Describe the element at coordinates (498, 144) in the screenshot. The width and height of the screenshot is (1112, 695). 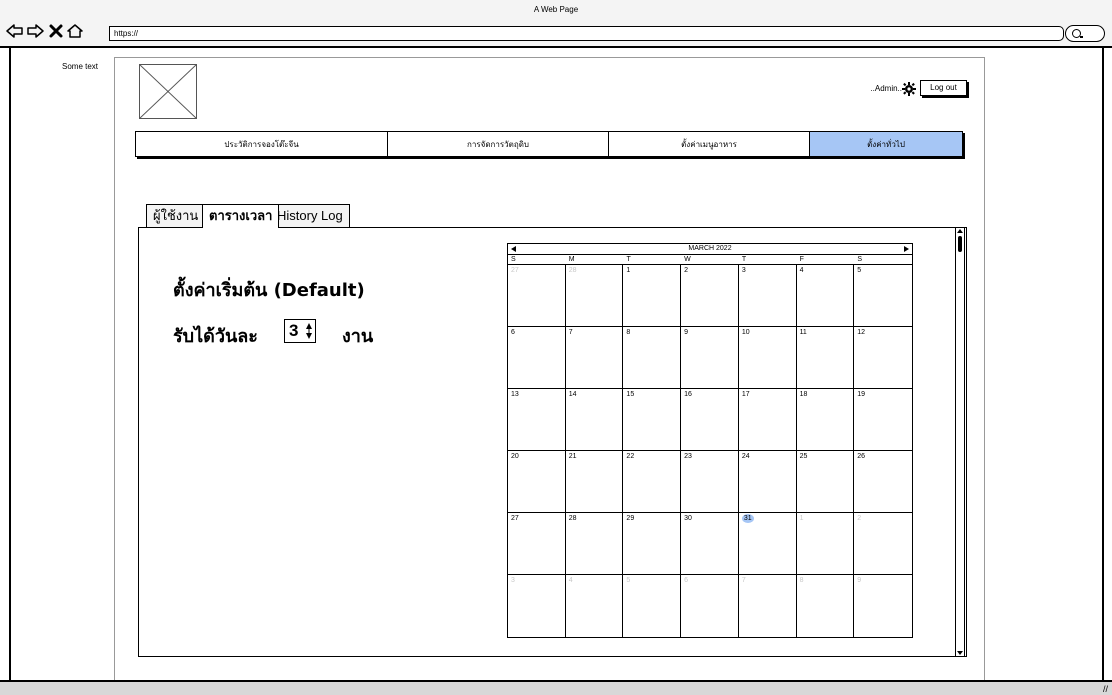
I see `nav-item-ingredients: การจัดการวัตถุดิบ` at that location.